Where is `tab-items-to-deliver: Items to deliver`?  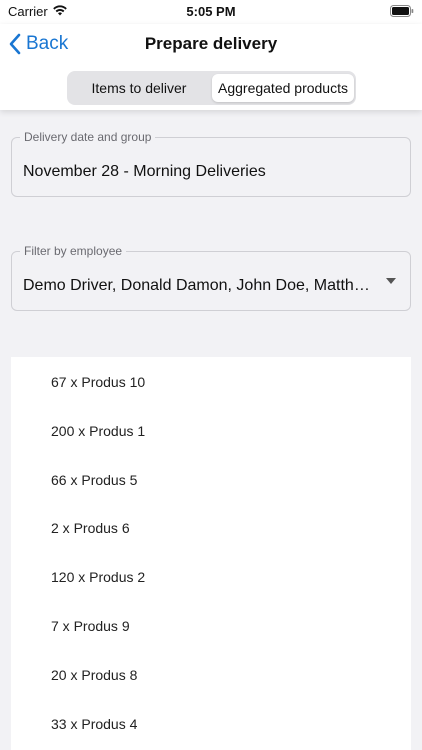
tab-items-to-deliver: Items to deliver is located at coordinates (139, 88).